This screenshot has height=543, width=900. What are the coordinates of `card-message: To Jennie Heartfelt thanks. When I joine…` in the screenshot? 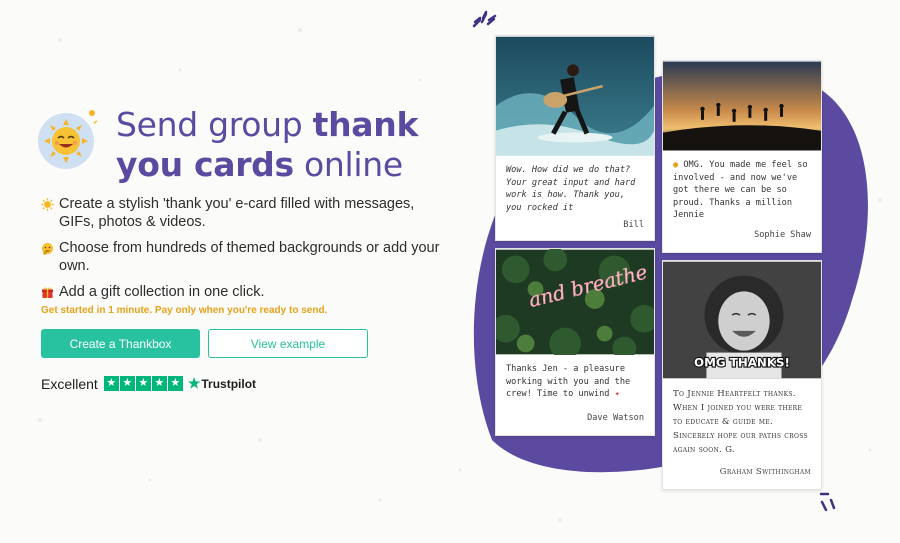 It's located at (740, 422).